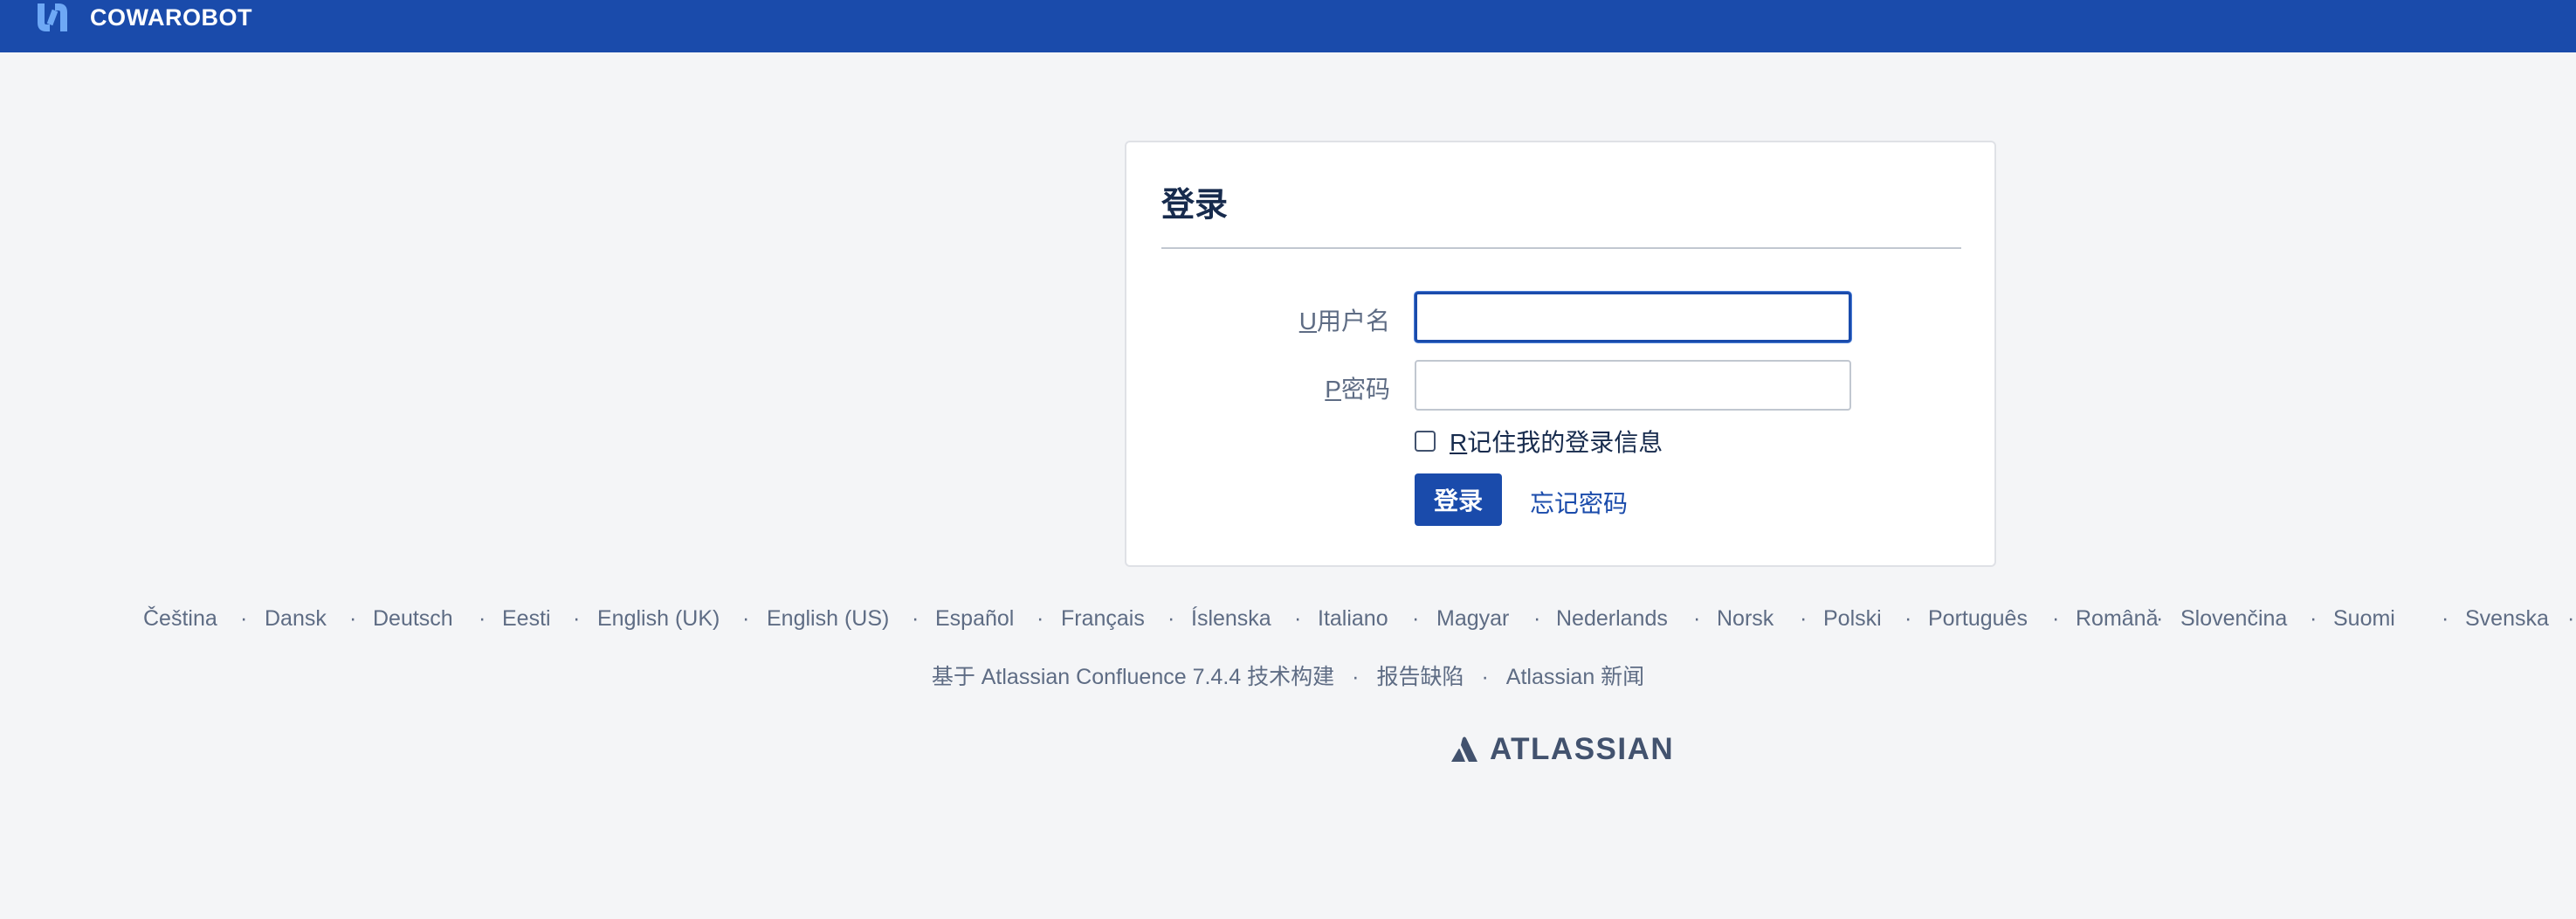 This screenshot has width=2576, height=919. What do you see at coordinates (2117, 619) in the screenshot?
I see `language-link: Română` at bounding box center [2117, 619].